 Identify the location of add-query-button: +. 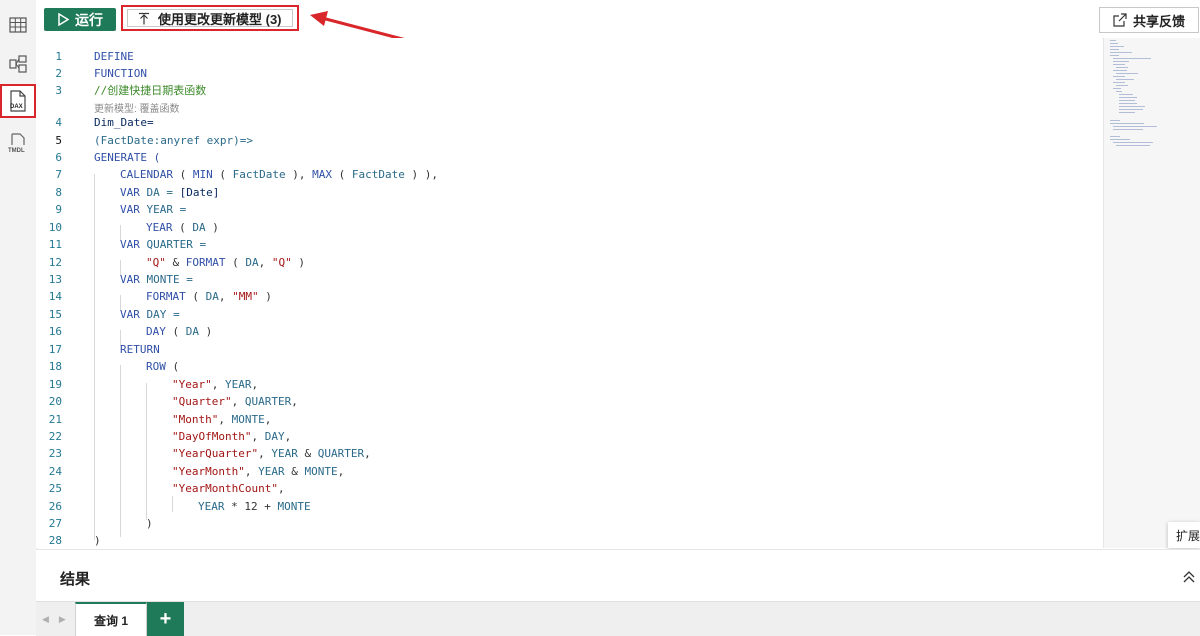
(165, 619).